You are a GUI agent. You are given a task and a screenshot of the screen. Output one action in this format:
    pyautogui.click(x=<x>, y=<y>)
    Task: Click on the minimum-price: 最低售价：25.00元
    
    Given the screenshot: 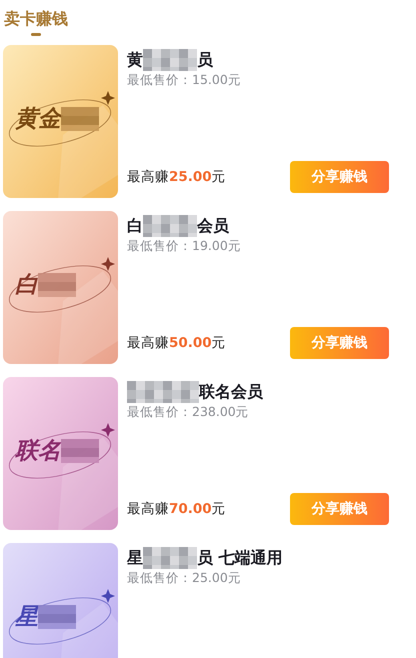 What is the action you would take?
    pyautogui.click(x=184, y=578)
    